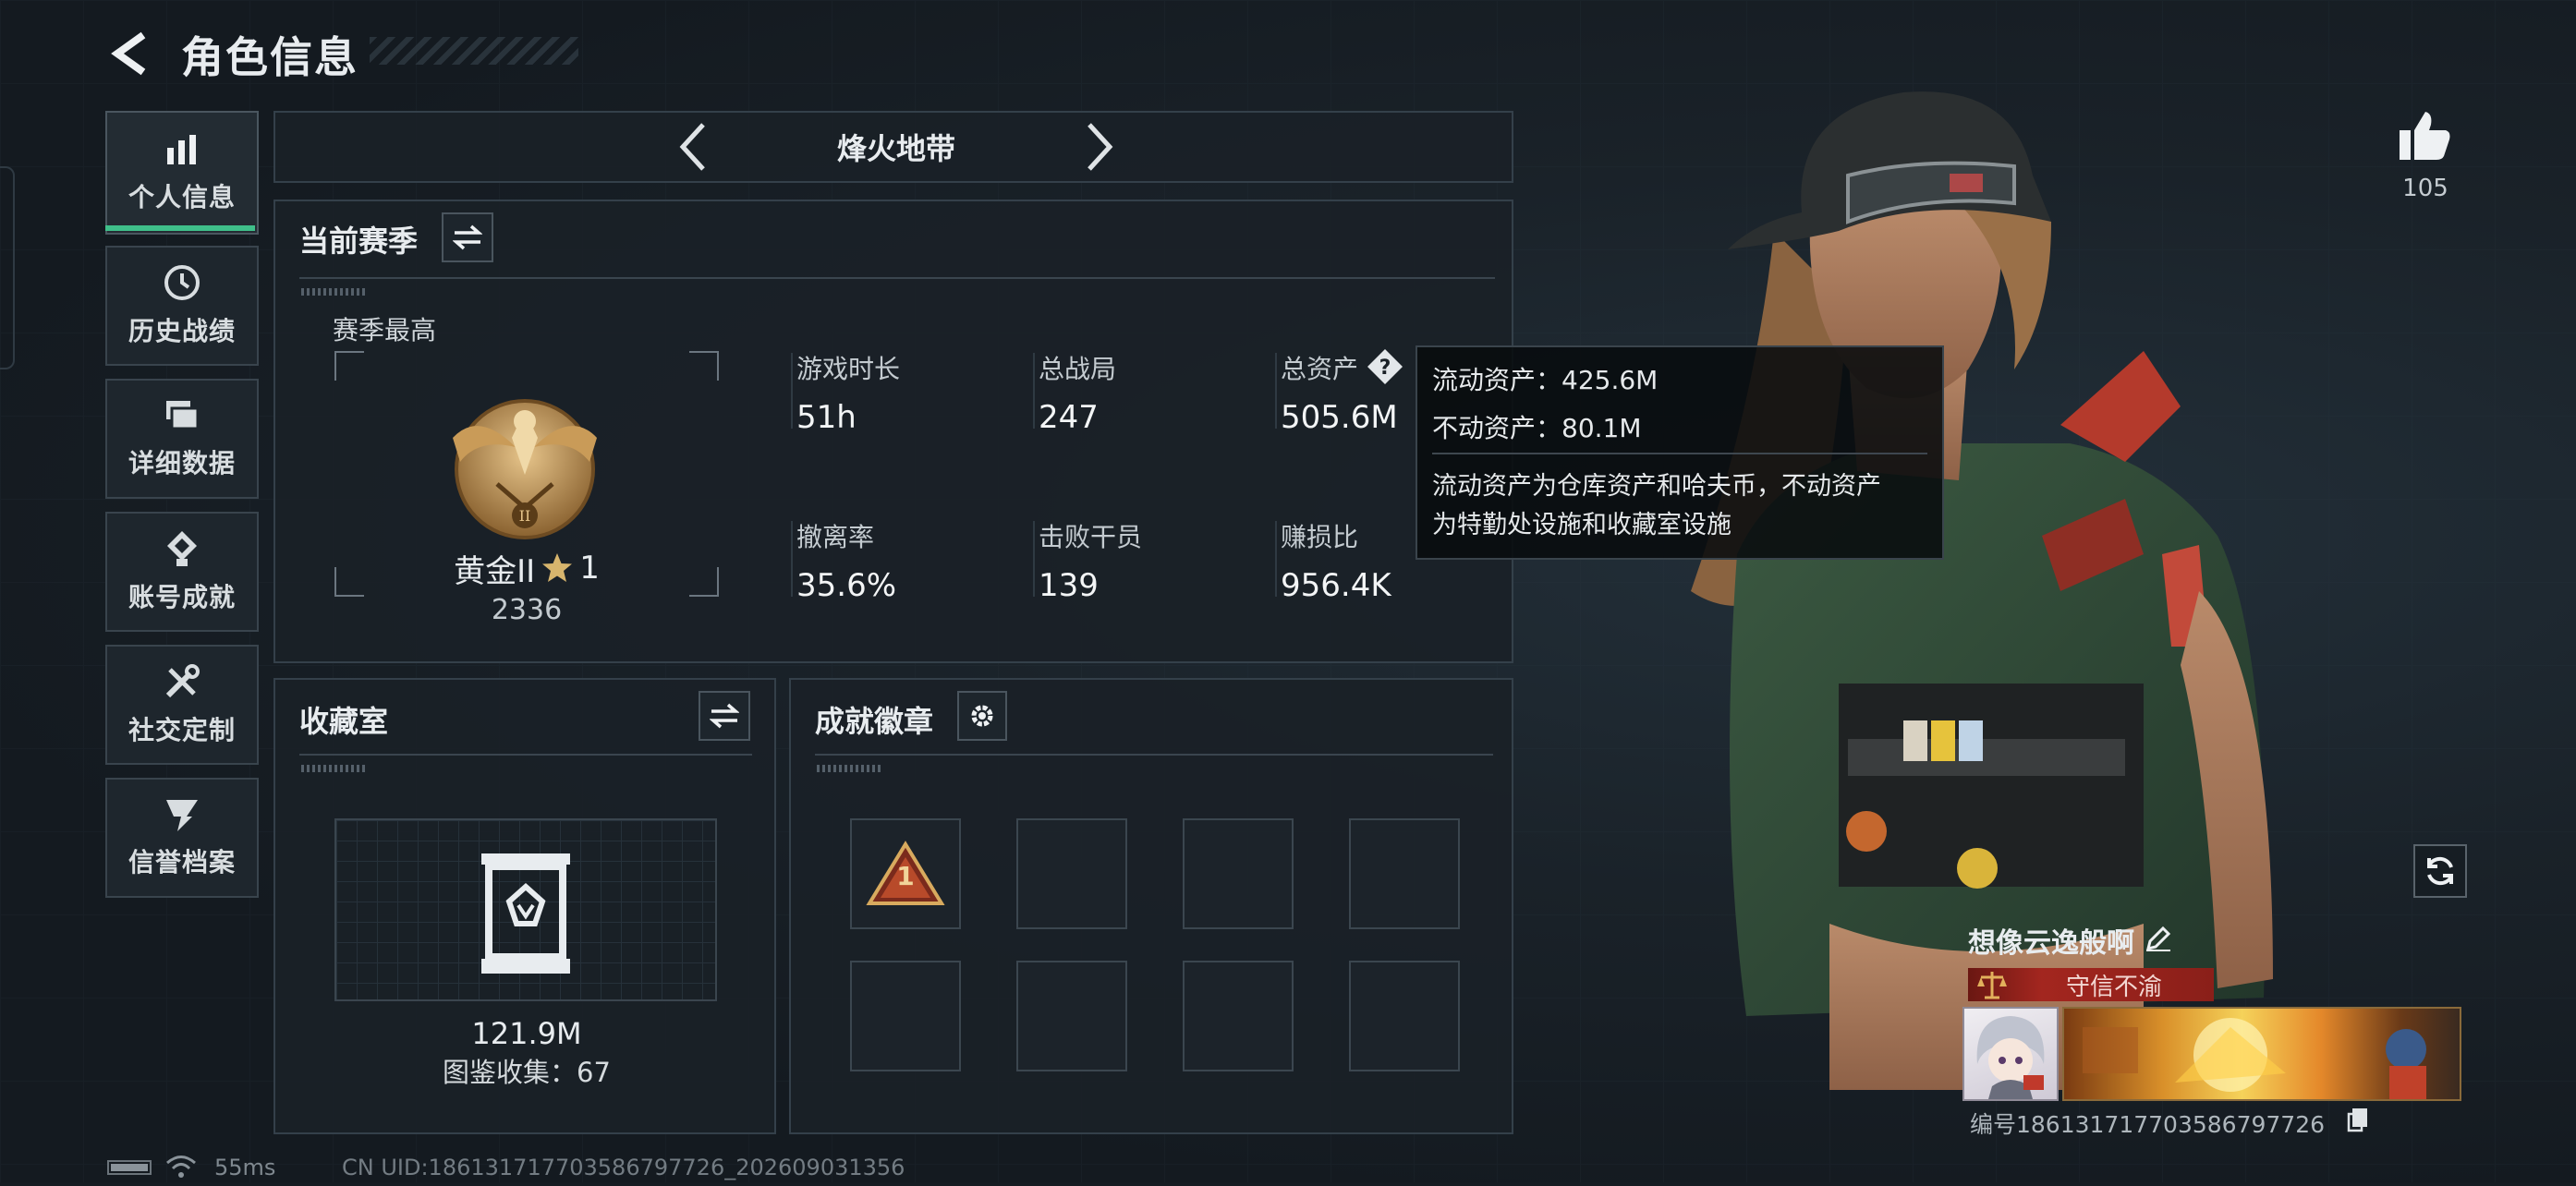 The width and height of the screenshot is (2576, 1186). I want to click on back-arrow-icon, so click(128, 54).